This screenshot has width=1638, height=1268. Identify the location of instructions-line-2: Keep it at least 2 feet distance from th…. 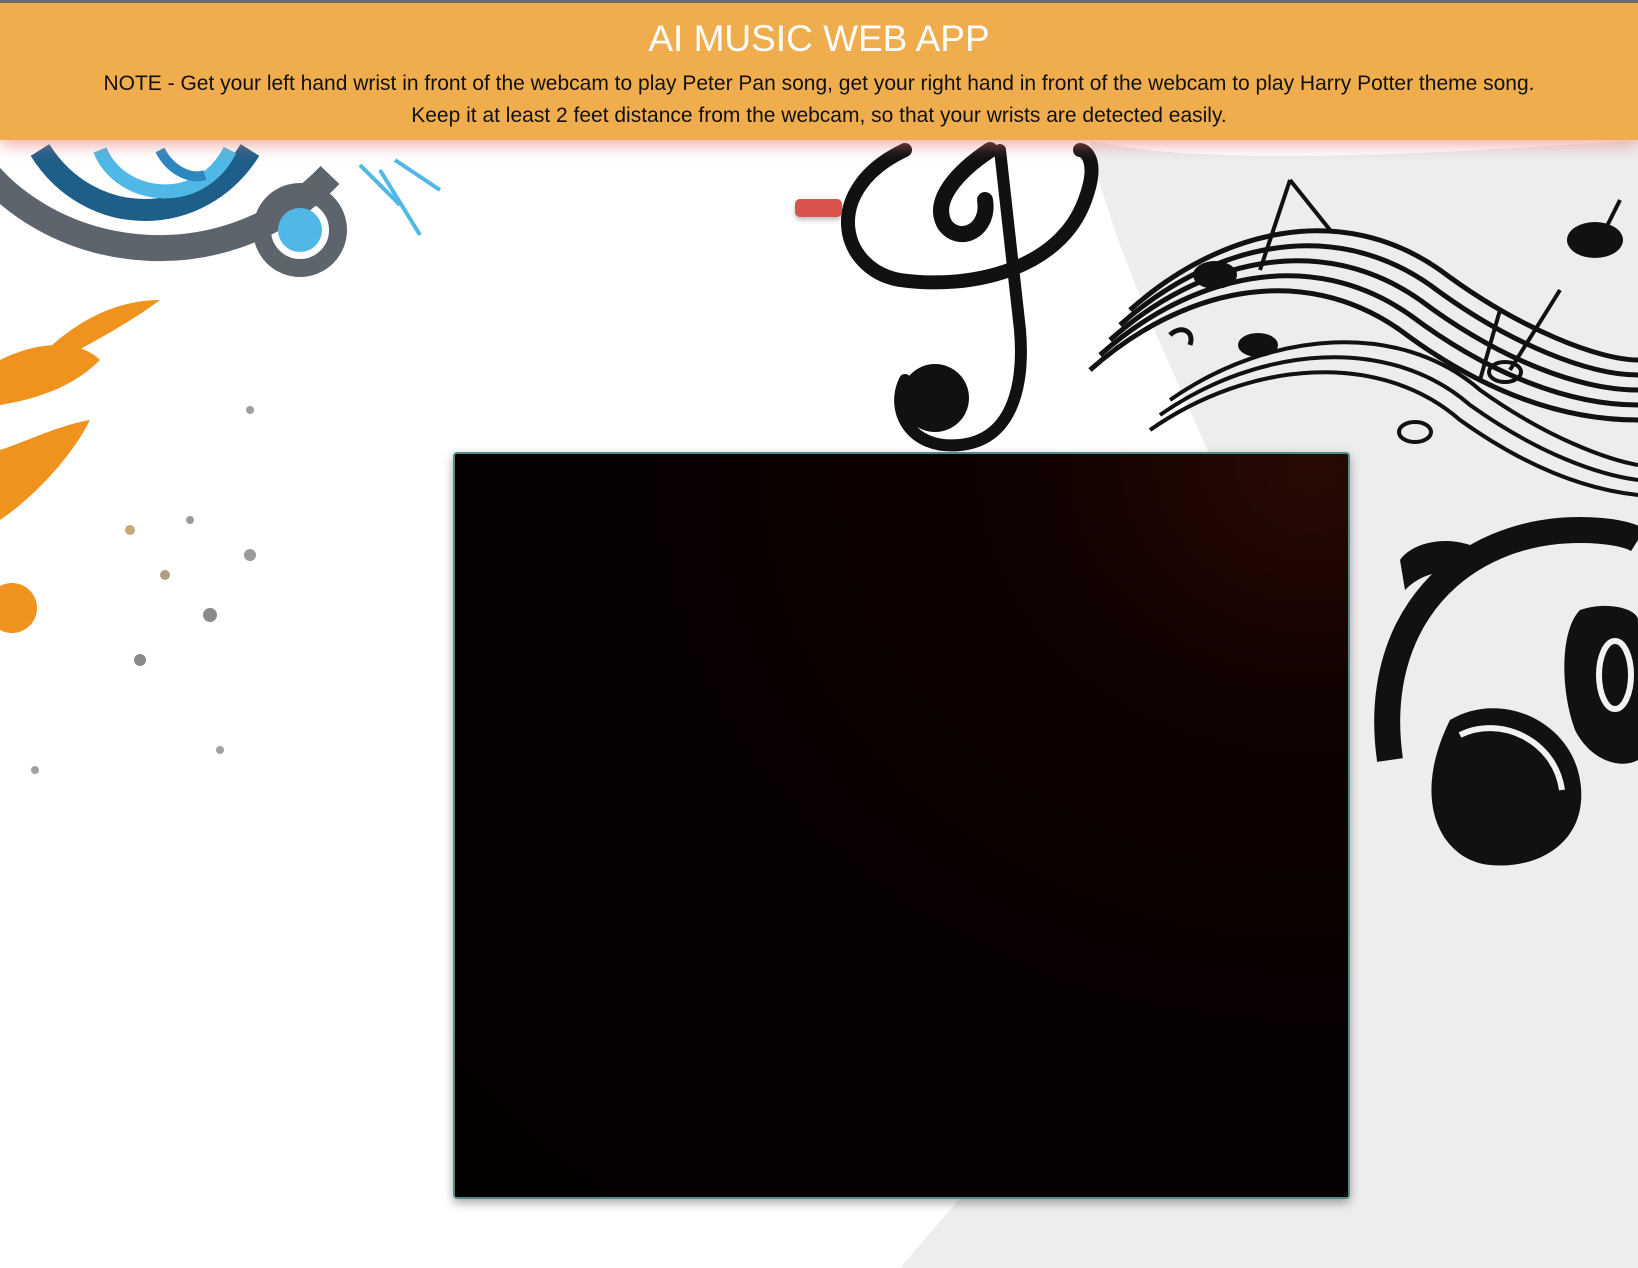
(819, 115).